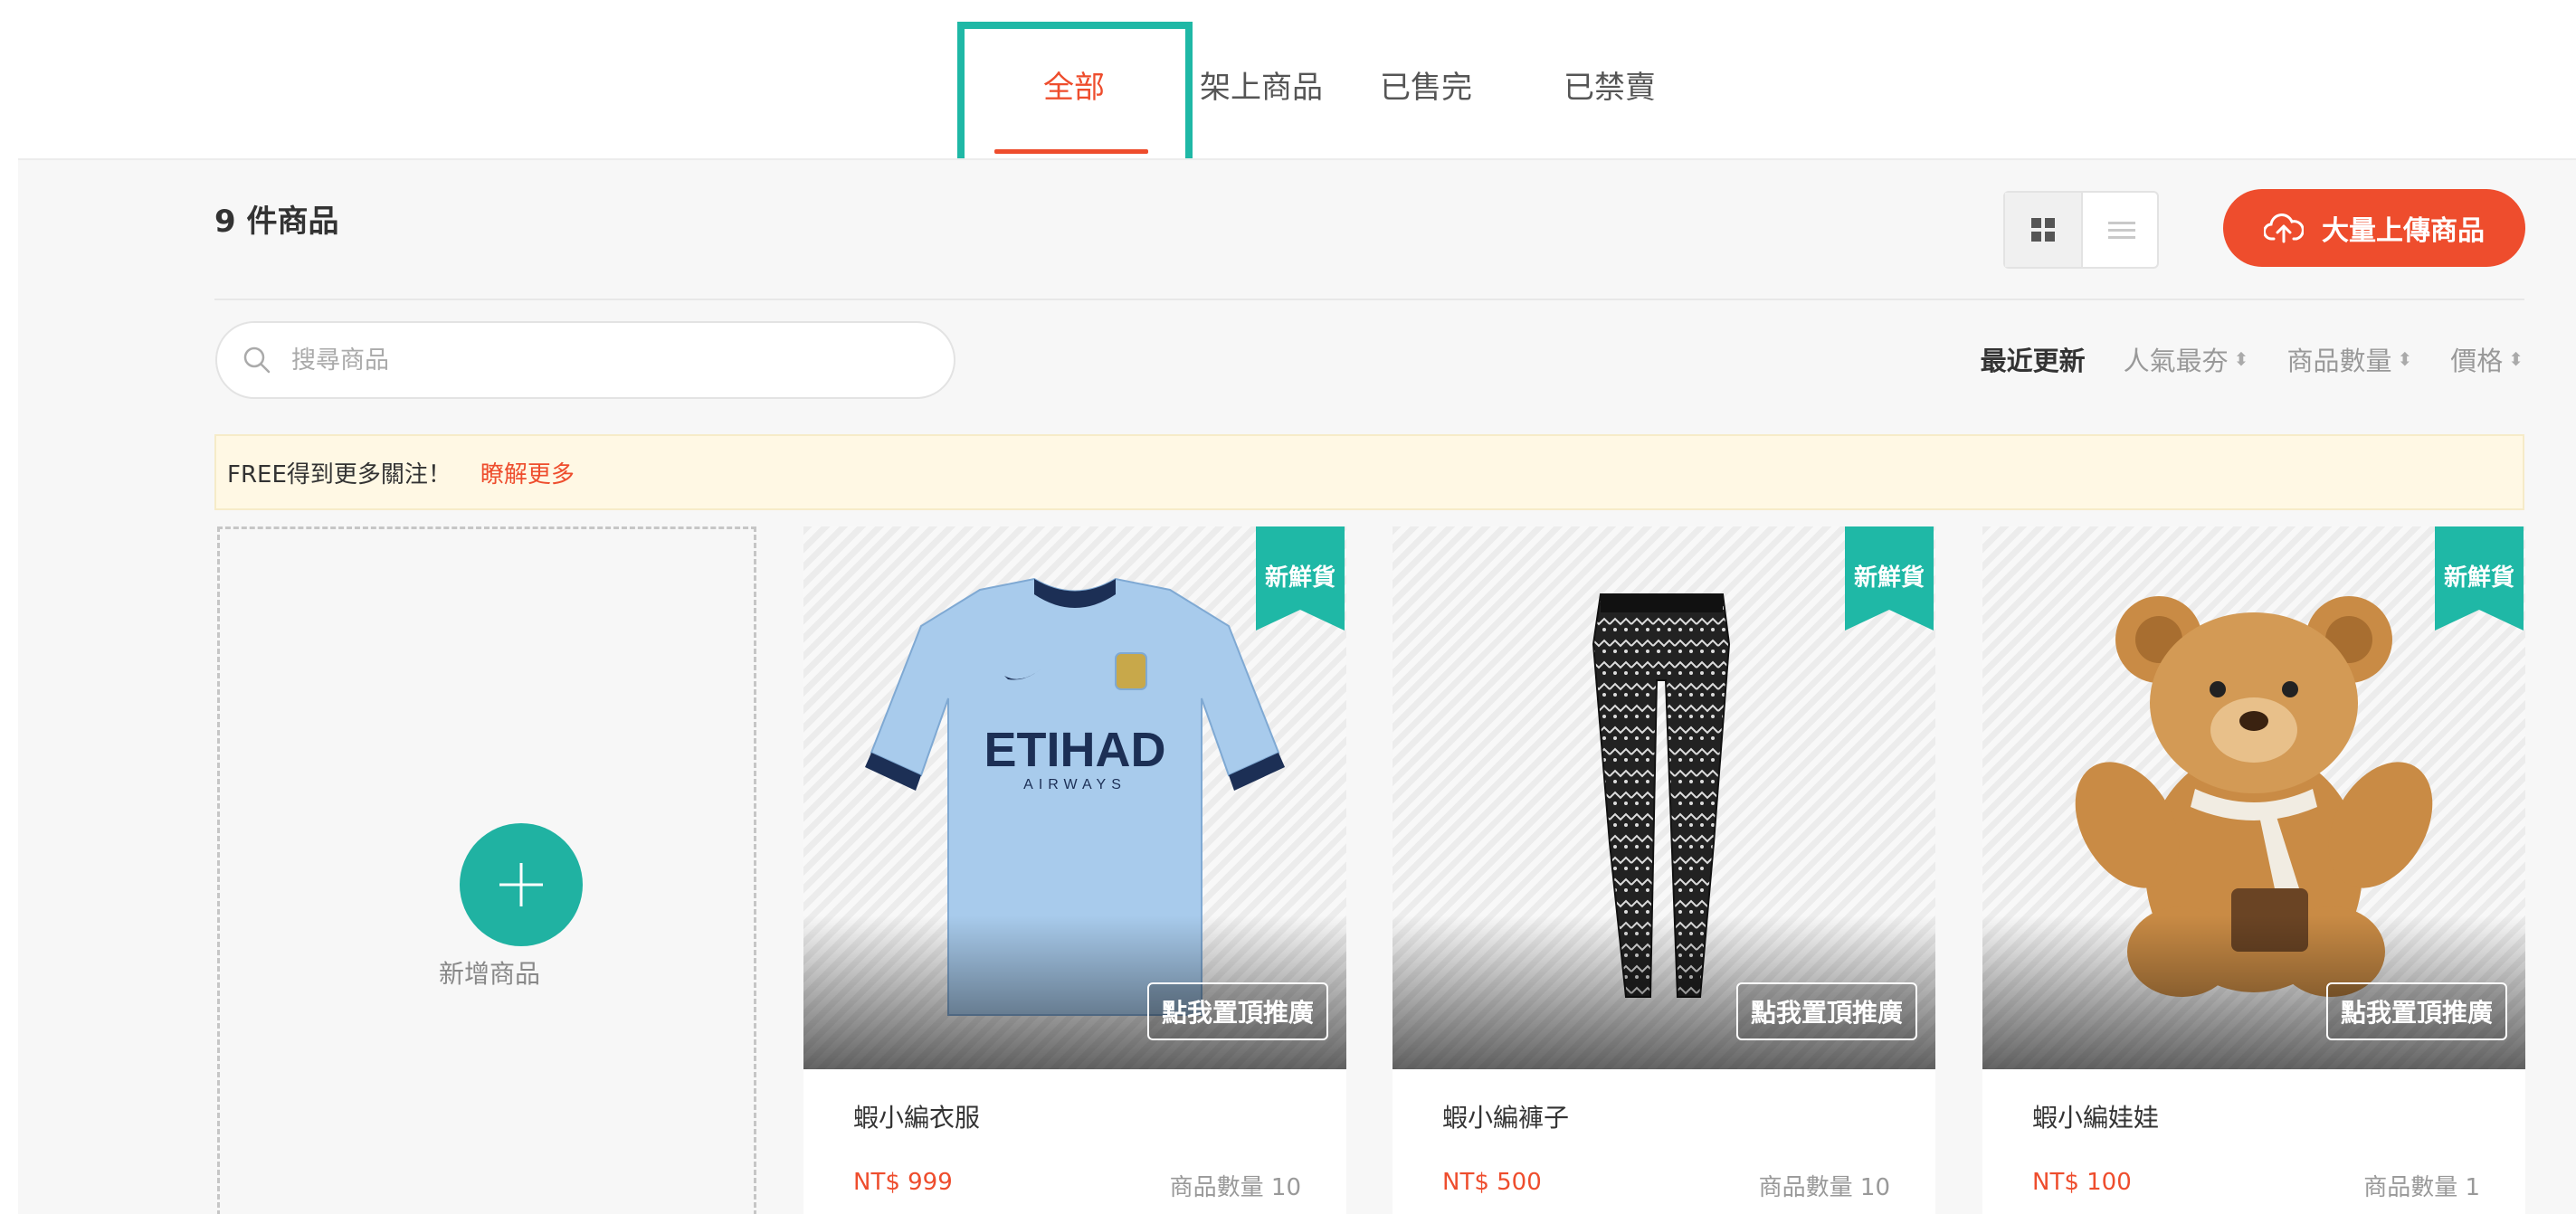  I want to click on product-card: 新鮮貨 點我置頂推廣 蝦小編娃娃 NT$ 100 商品數量 1, so click(2253, 870).